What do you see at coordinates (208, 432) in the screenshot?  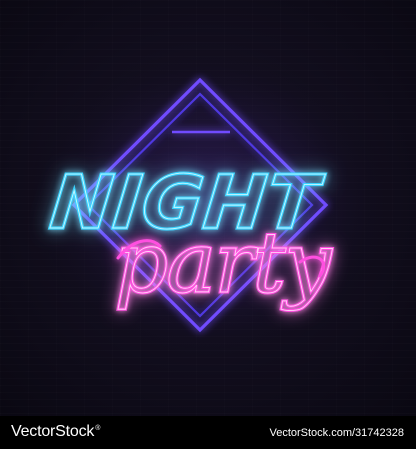 I see `stock-footer: VectorStock® VectorStock.com/31742328` at bounding box center [208, 432].